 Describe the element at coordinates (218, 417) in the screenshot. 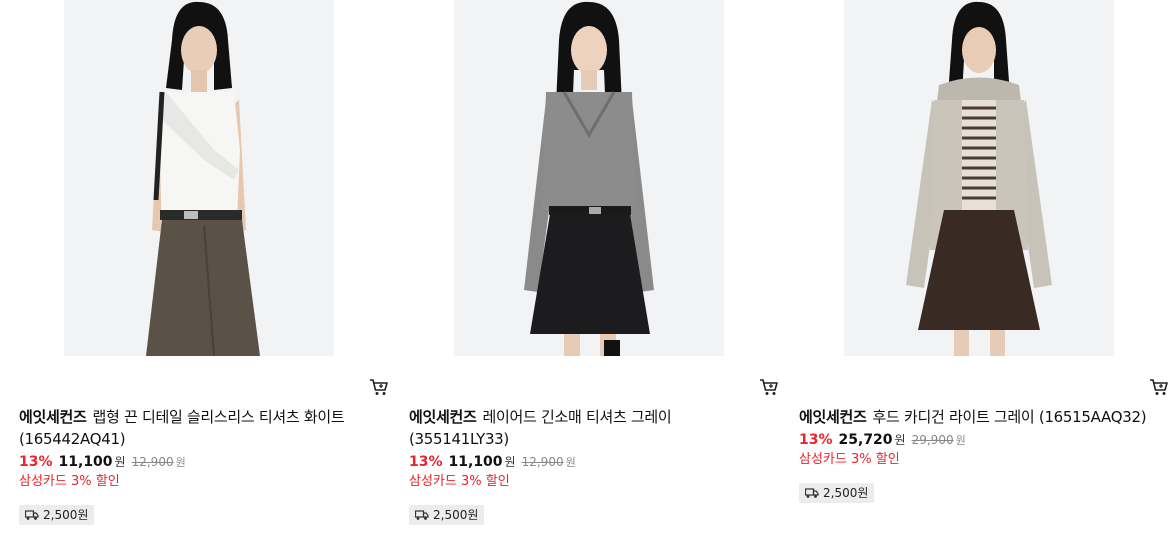

I see `product-title: 랩형 끈 디테일 슬리스리스 티셔츠 화이트` at that location.